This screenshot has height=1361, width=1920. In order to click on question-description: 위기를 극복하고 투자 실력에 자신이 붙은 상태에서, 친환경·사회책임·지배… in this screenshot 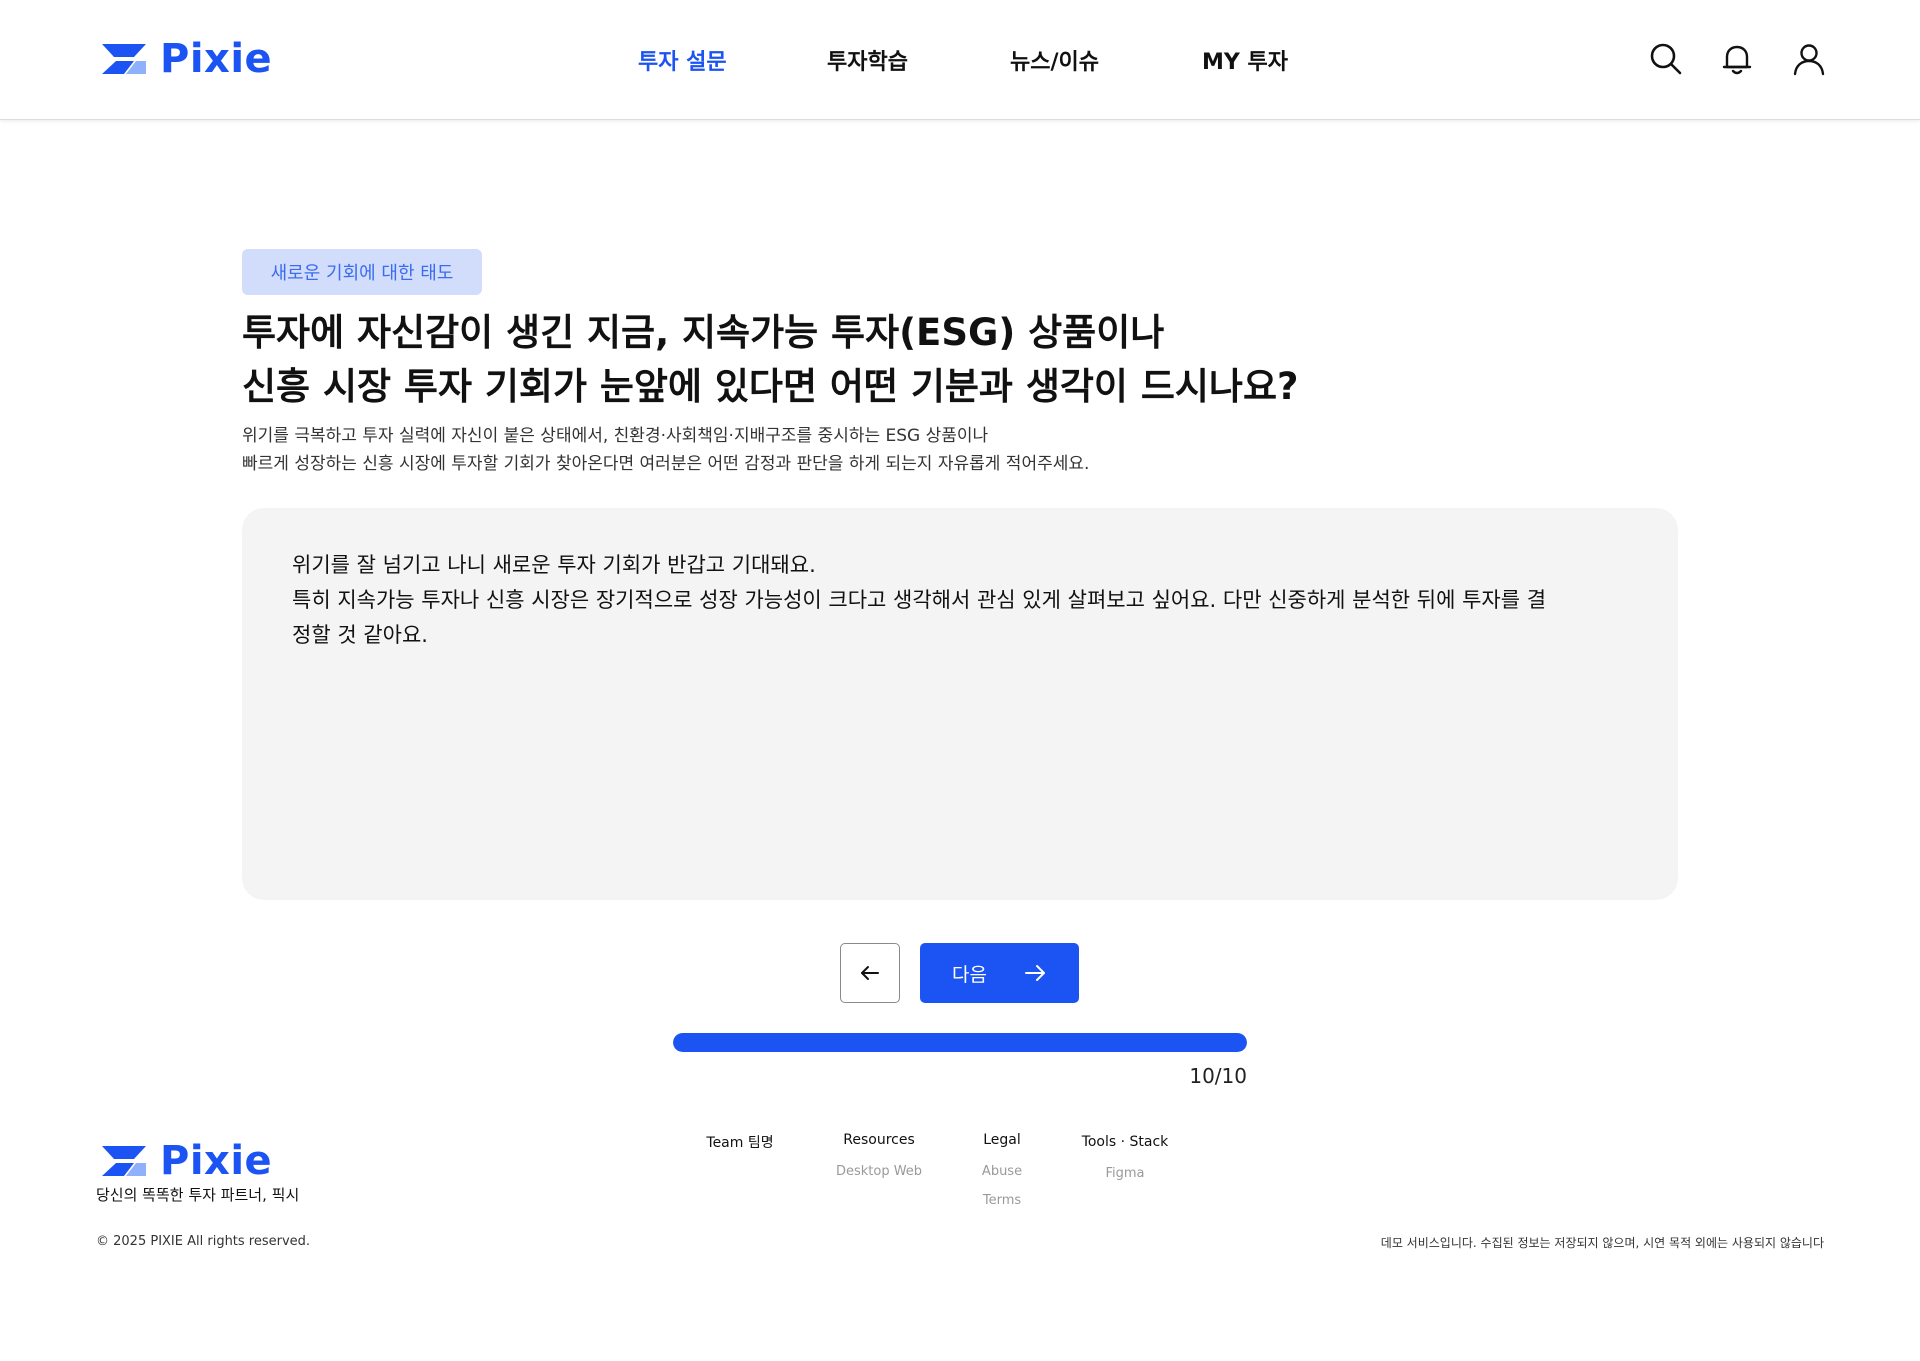, I will do `click(665, 450)`.